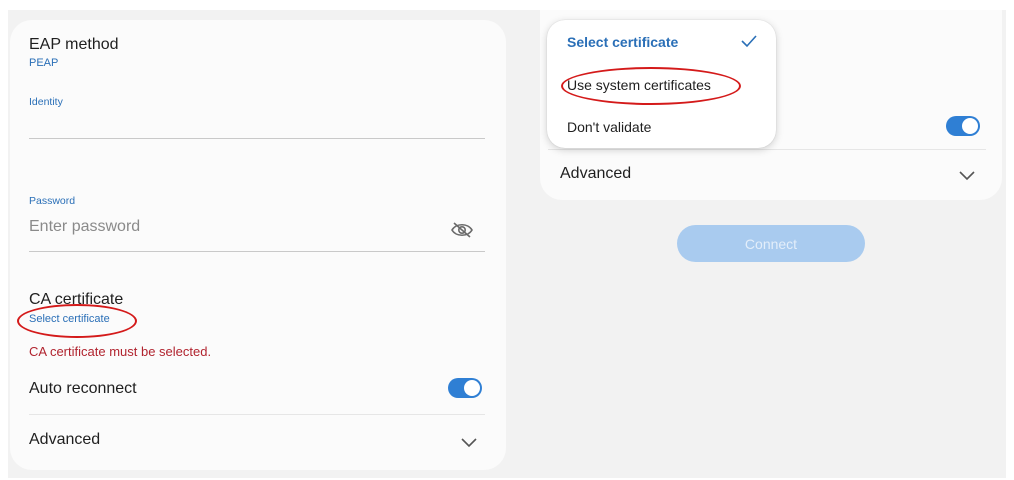 This screenshot has width=1014, height=480. What do you see at coordinates (622, 42) in the screenshot?
I see `option-select-certificate: Select certificate` at bounding box center [622, 42].